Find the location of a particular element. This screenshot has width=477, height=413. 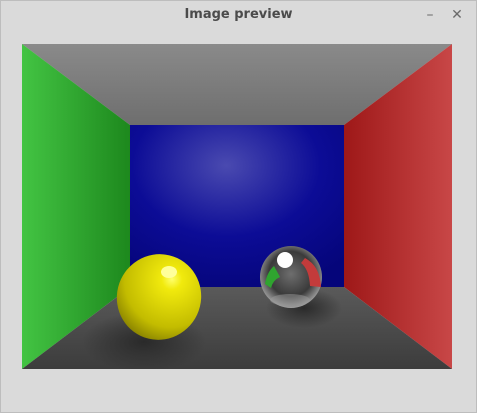

chrome-highlight is located at coordinates (285, 260).